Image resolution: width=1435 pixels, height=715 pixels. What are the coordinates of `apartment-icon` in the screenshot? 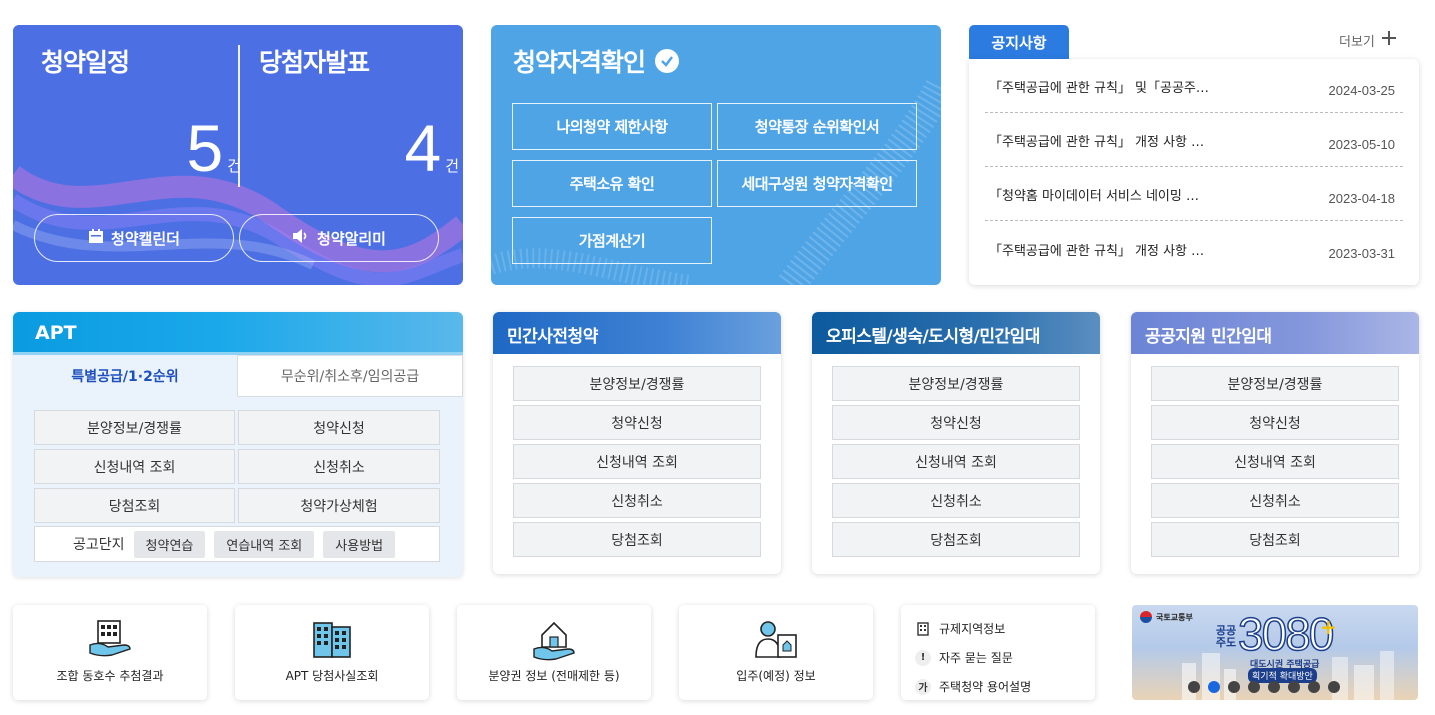 It's located at (332, 641).